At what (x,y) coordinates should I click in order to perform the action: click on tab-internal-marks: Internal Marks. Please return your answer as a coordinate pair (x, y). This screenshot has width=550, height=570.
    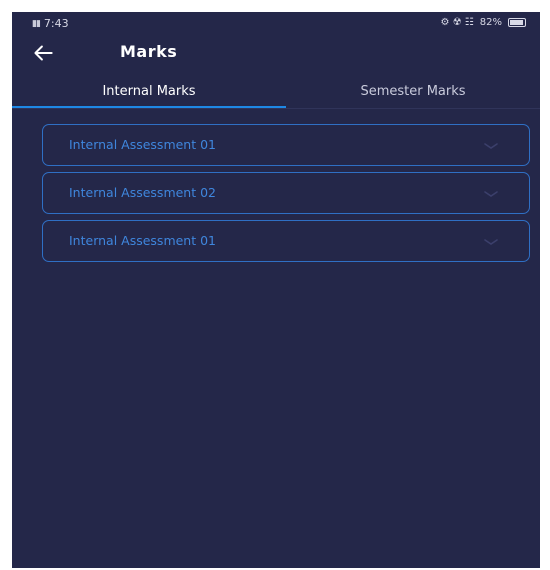
    Looking at the image, I should click on (149, 91).